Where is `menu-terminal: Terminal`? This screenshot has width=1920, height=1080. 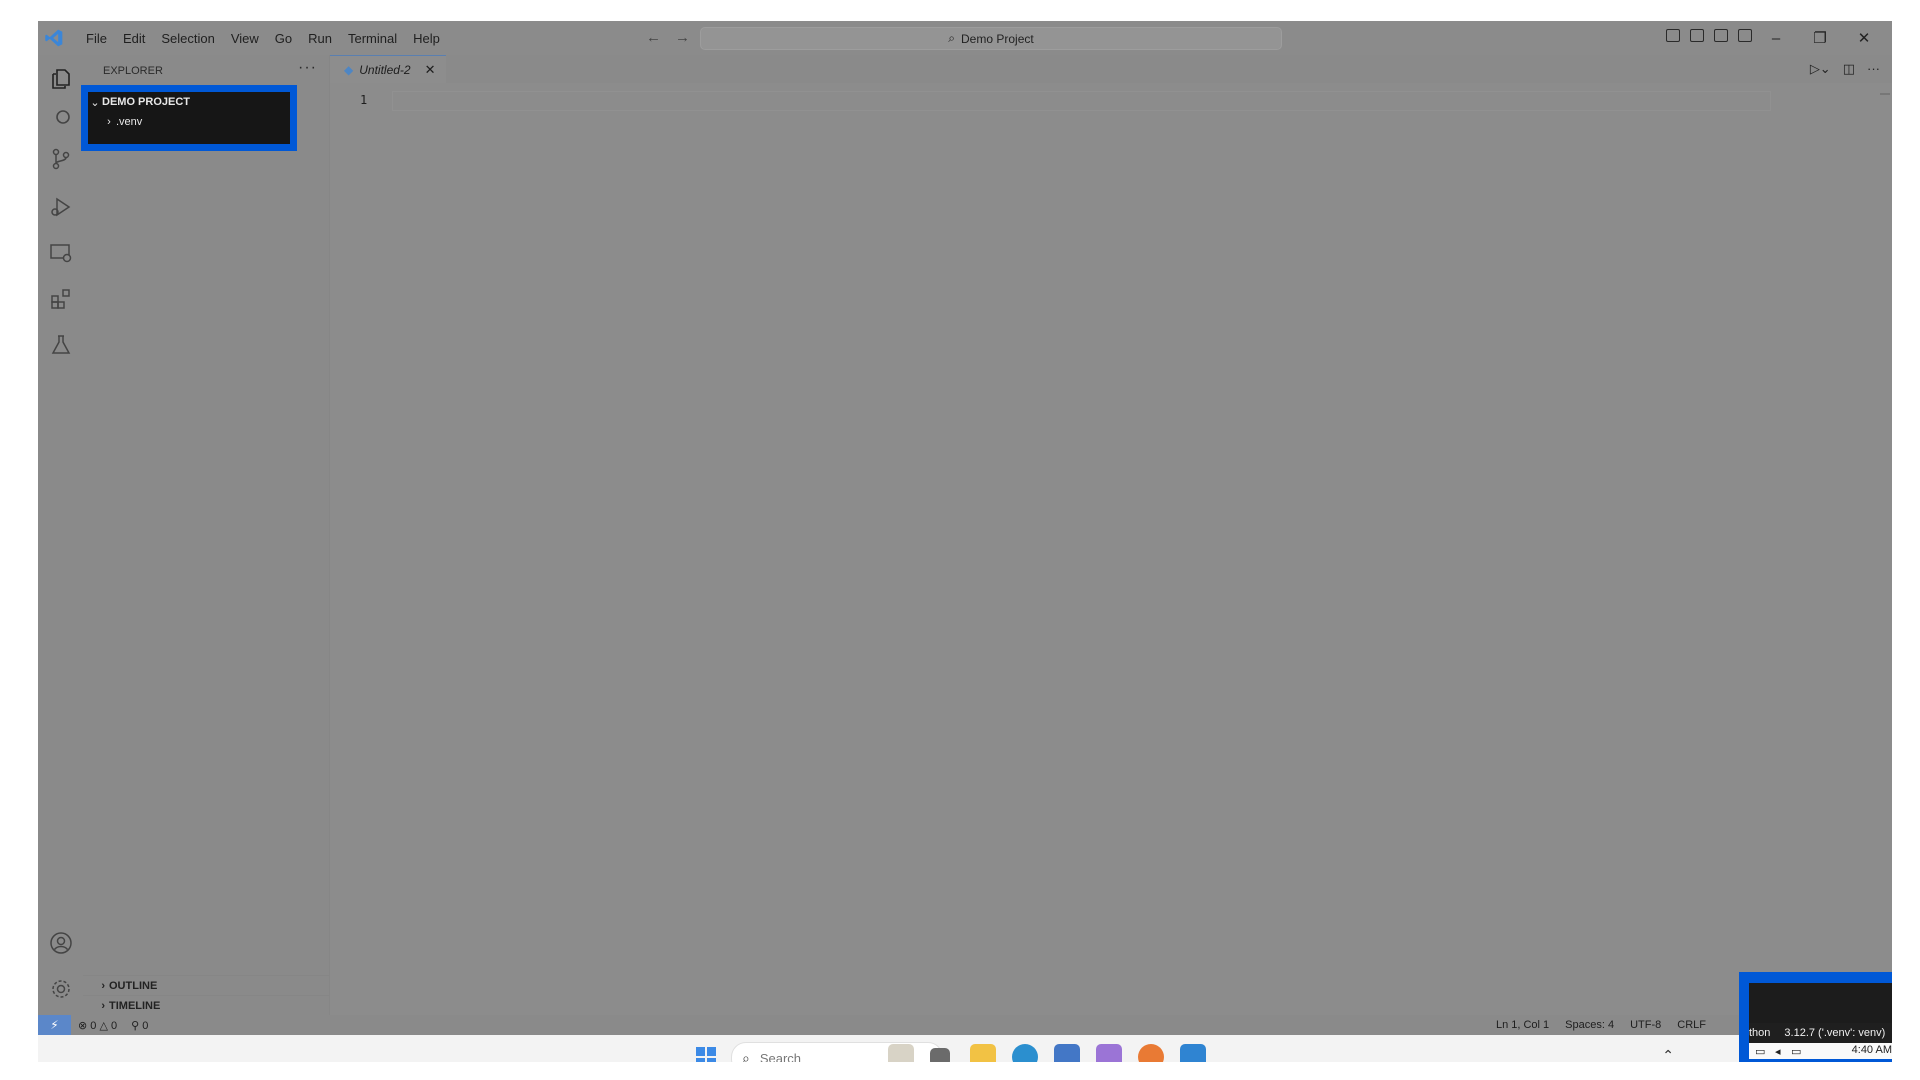 menu-terminal: Terminal is located at coordinates (372, 38).